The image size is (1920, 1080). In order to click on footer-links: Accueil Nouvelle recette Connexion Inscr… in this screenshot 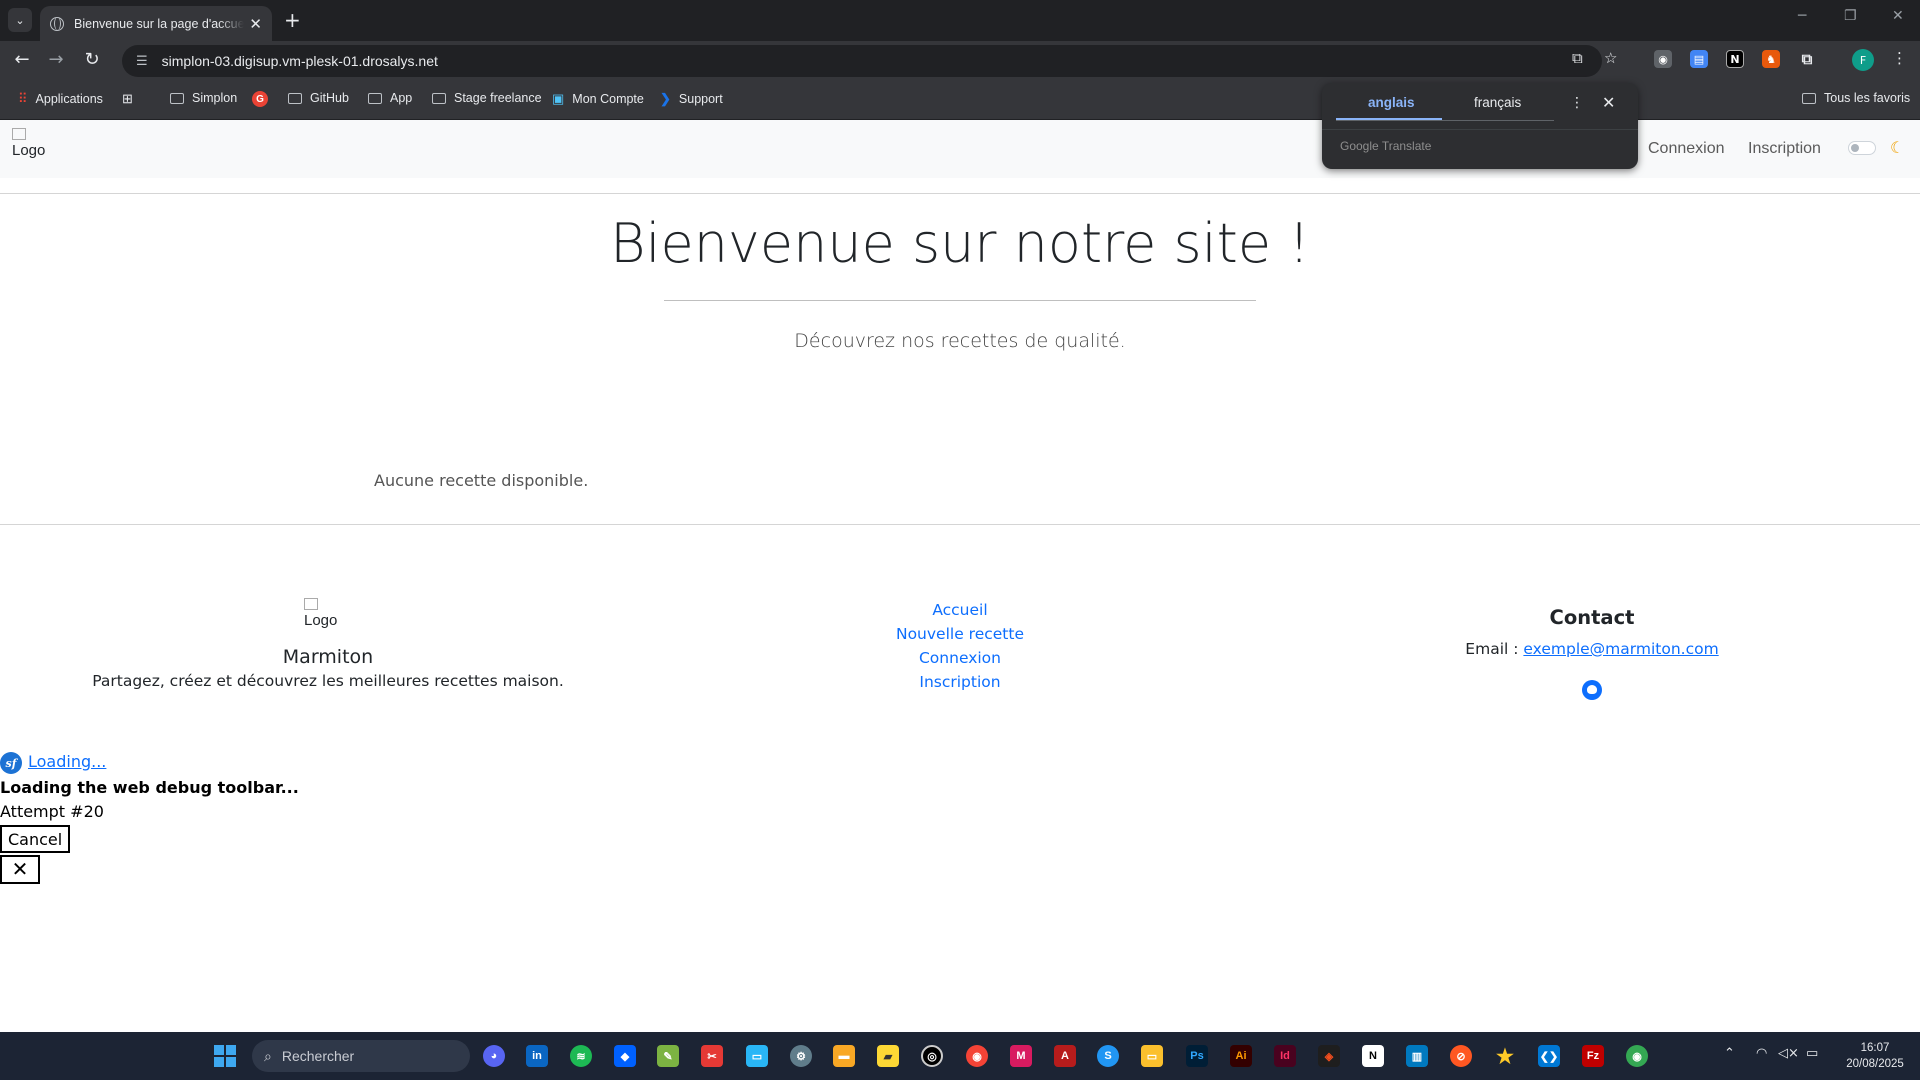, I will do `click(960, 646)`.